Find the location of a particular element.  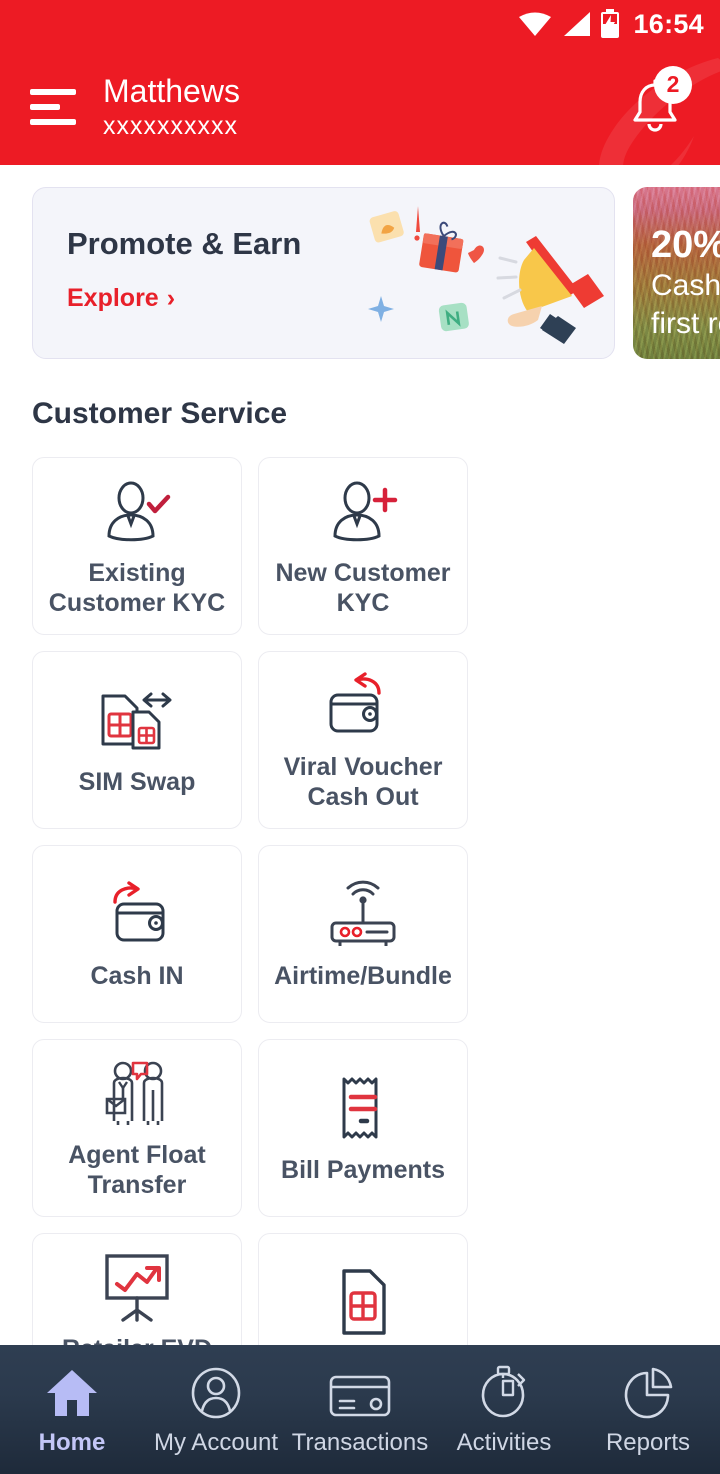

nav-label: Transactions is located at coordinates (360, 1442).